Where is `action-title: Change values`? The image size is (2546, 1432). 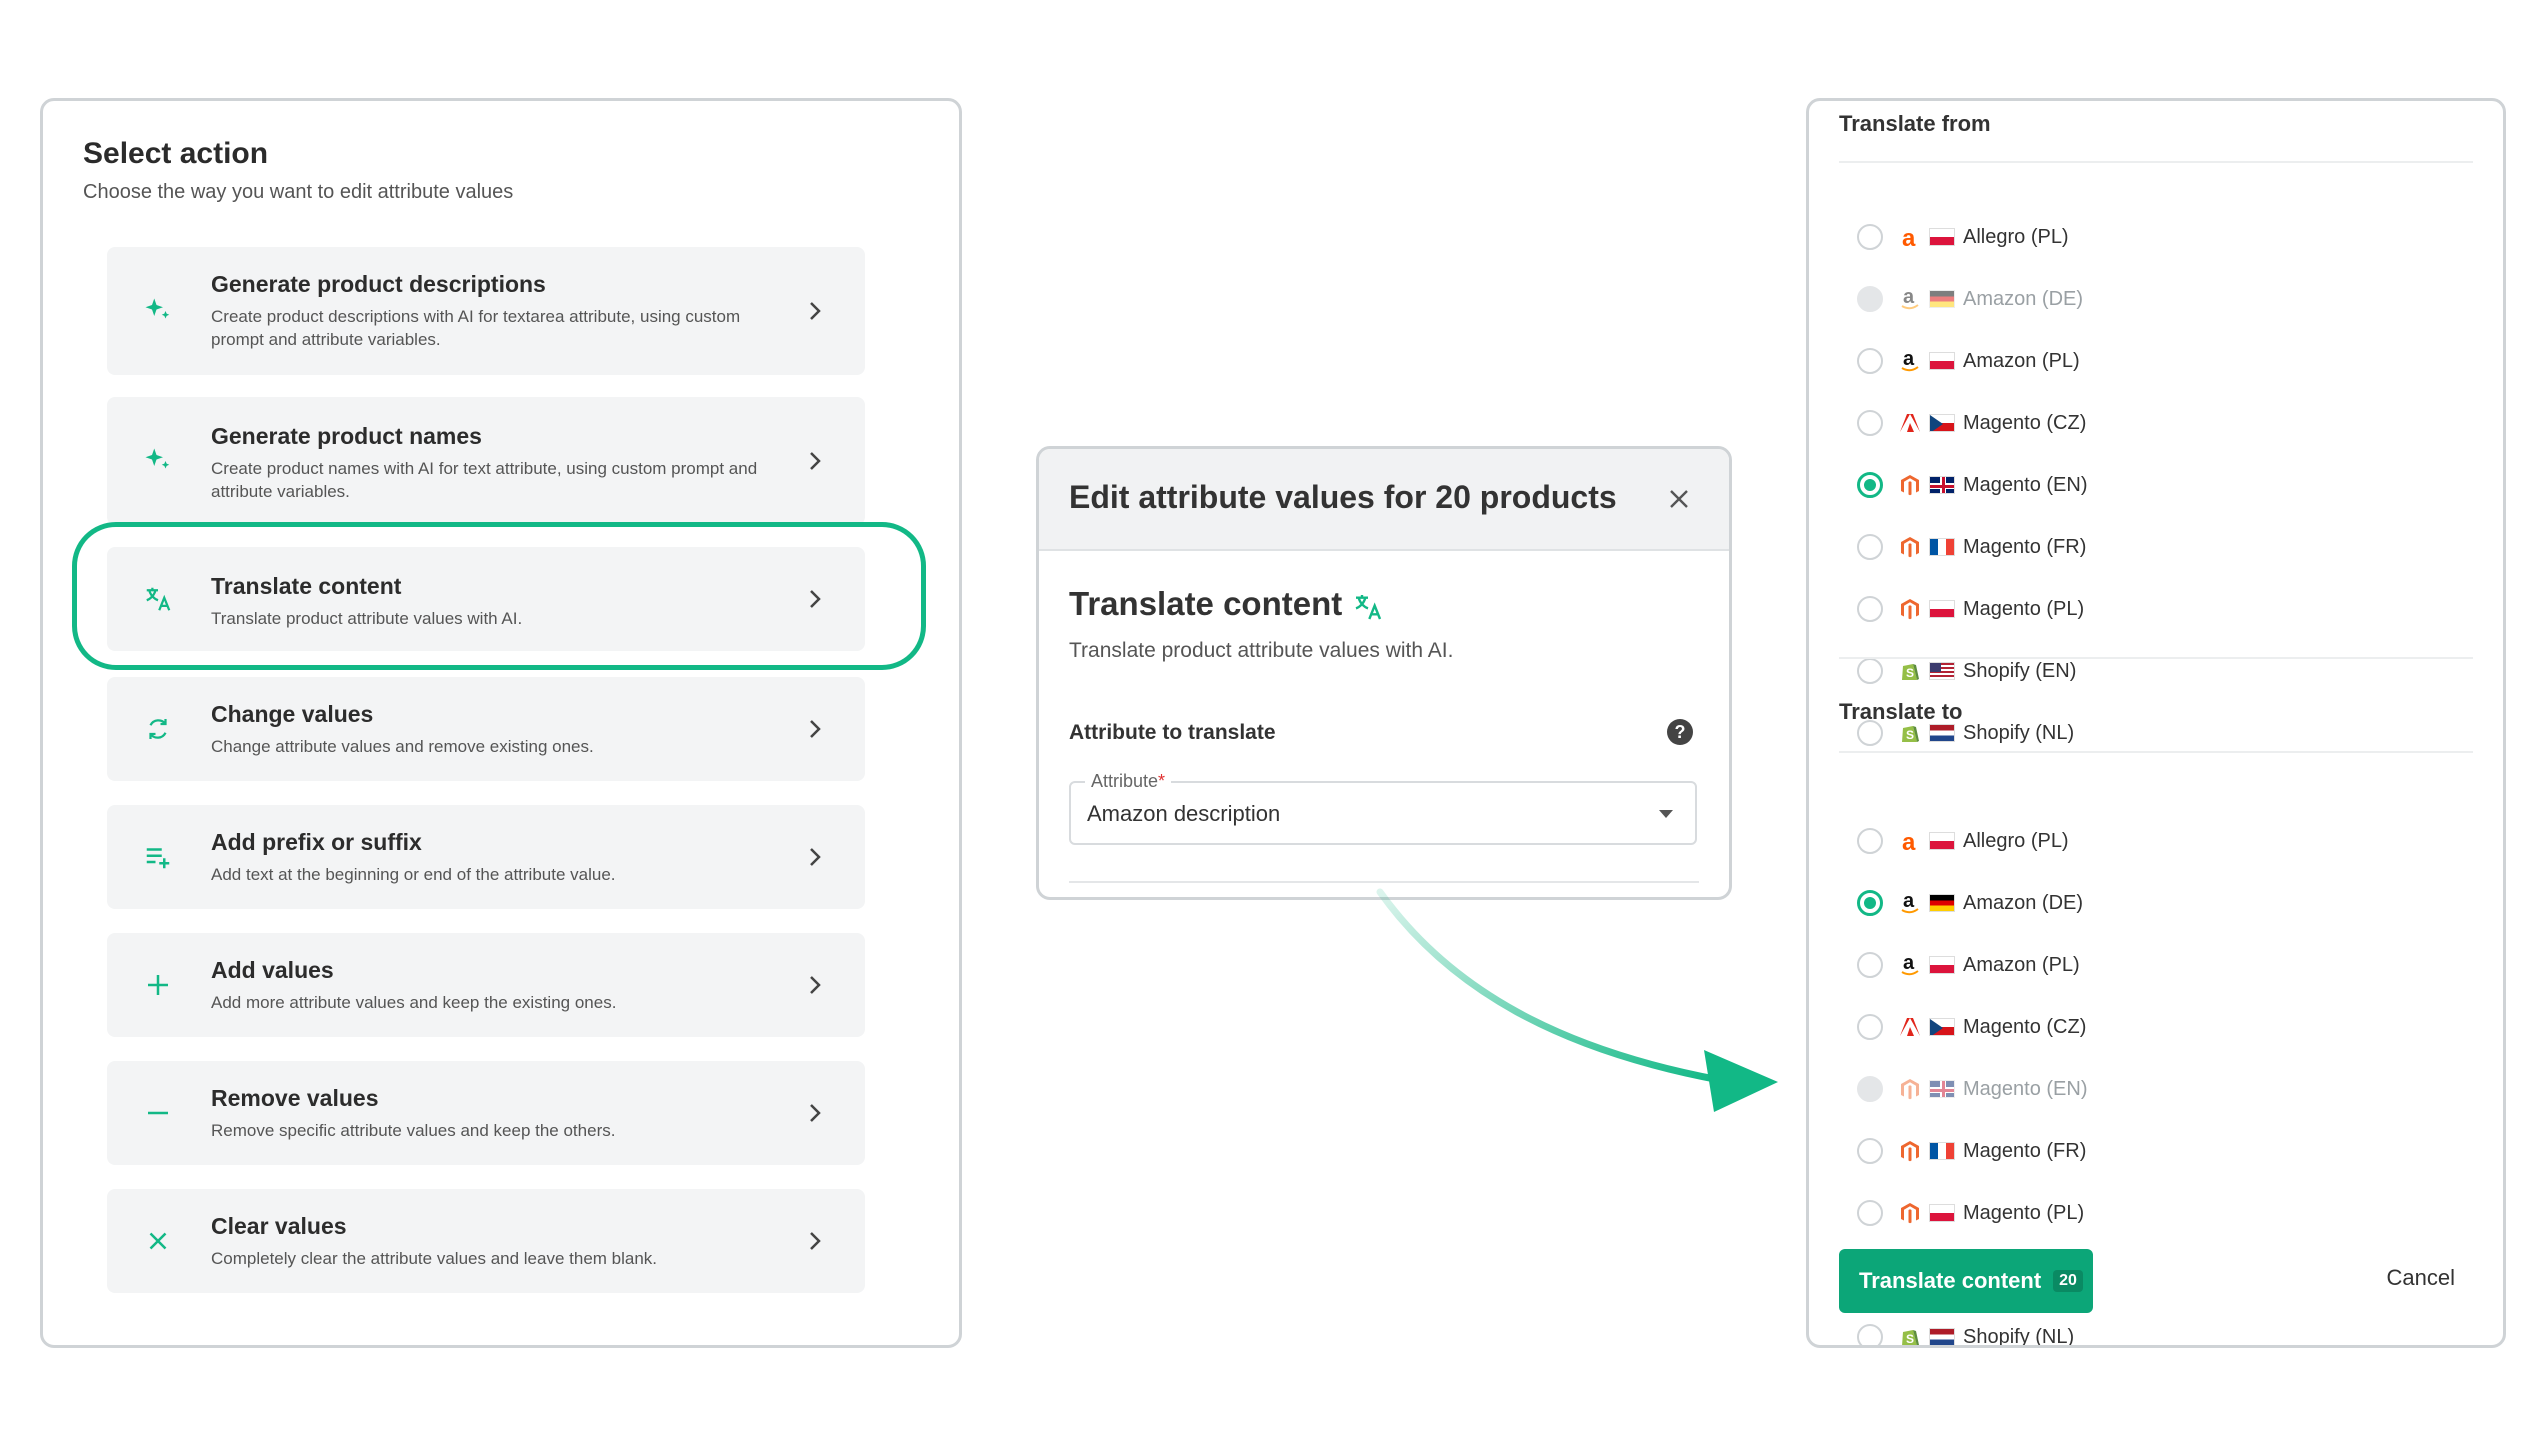 action-title: Change values is located at coordinates (292, 714).